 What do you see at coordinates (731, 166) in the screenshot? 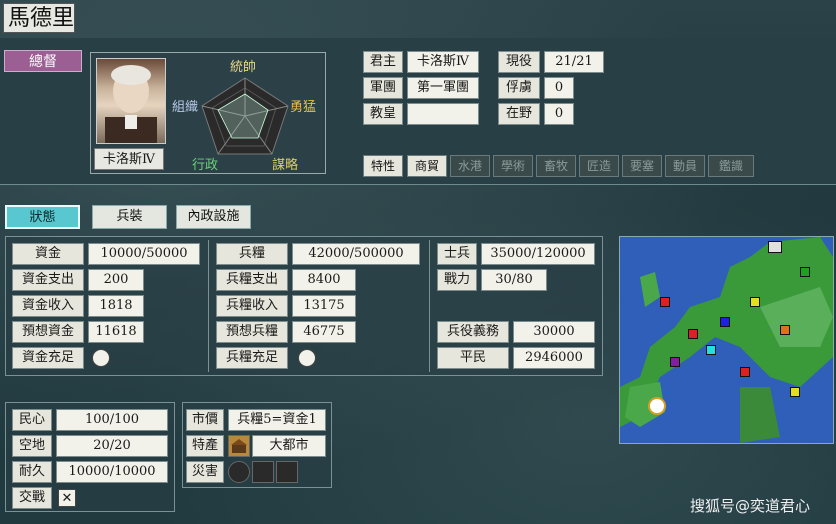
I see `trait-appraise: 鑑識` at bounding box center [731, 166].